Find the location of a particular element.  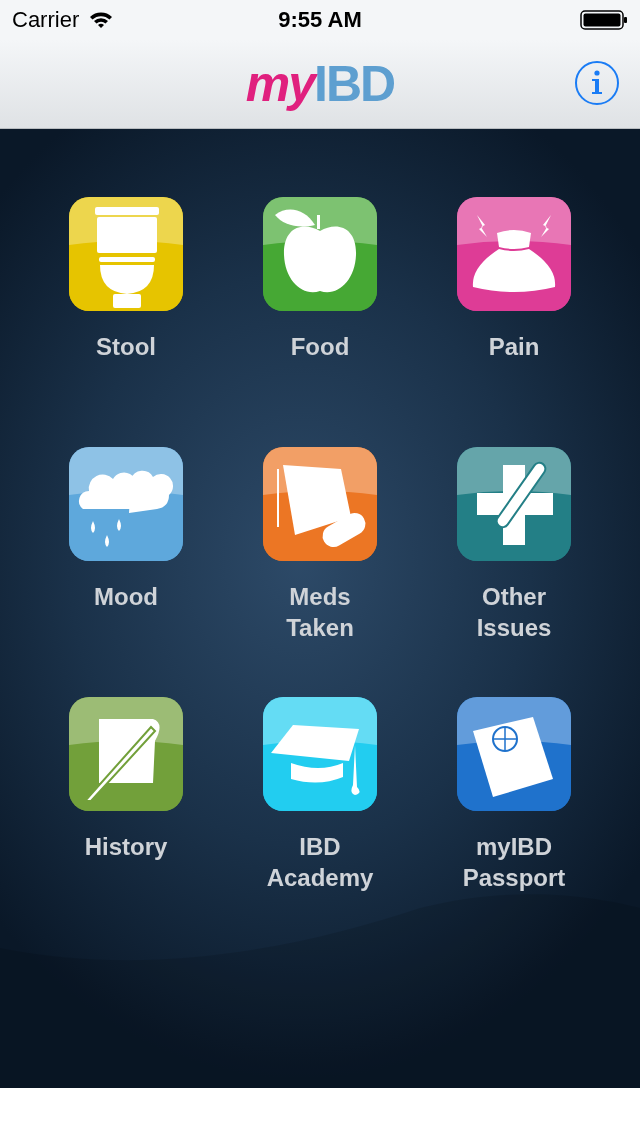

app-tile-button: Stool is located at coordinates (126, 322).